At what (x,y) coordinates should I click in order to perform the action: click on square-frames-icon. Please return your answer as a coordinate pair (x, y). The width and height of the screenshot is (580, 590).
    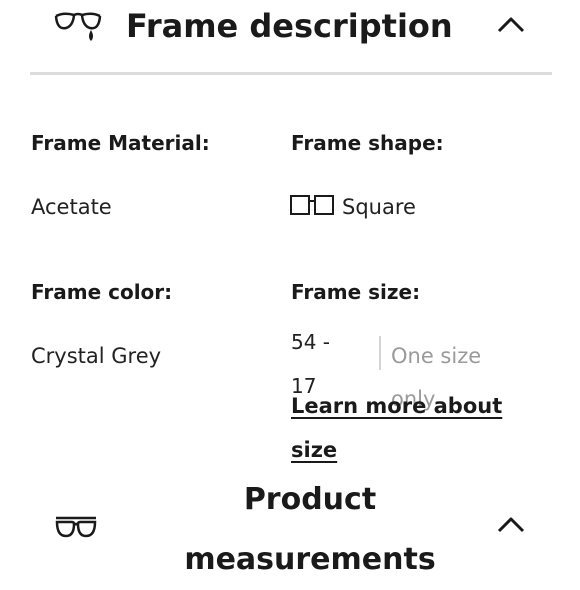
    Looking at the image, I should click on (316, 207).